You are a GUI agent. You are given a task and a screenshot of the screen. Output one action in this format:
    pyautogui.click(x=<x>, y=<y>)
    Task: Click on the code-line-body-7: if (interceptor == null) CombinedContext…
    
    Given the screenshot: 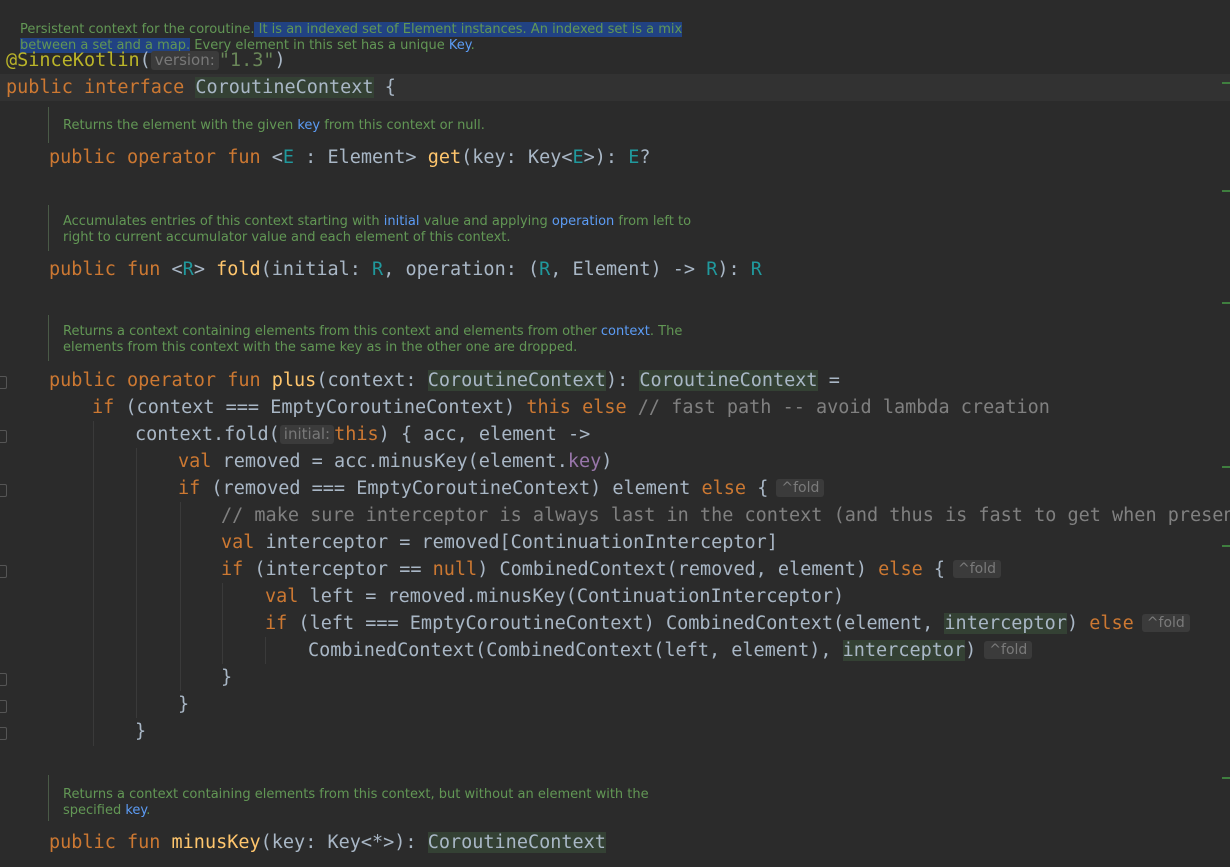 What is the action you would take?
    pyautogui.click(x=615, y=569)
    